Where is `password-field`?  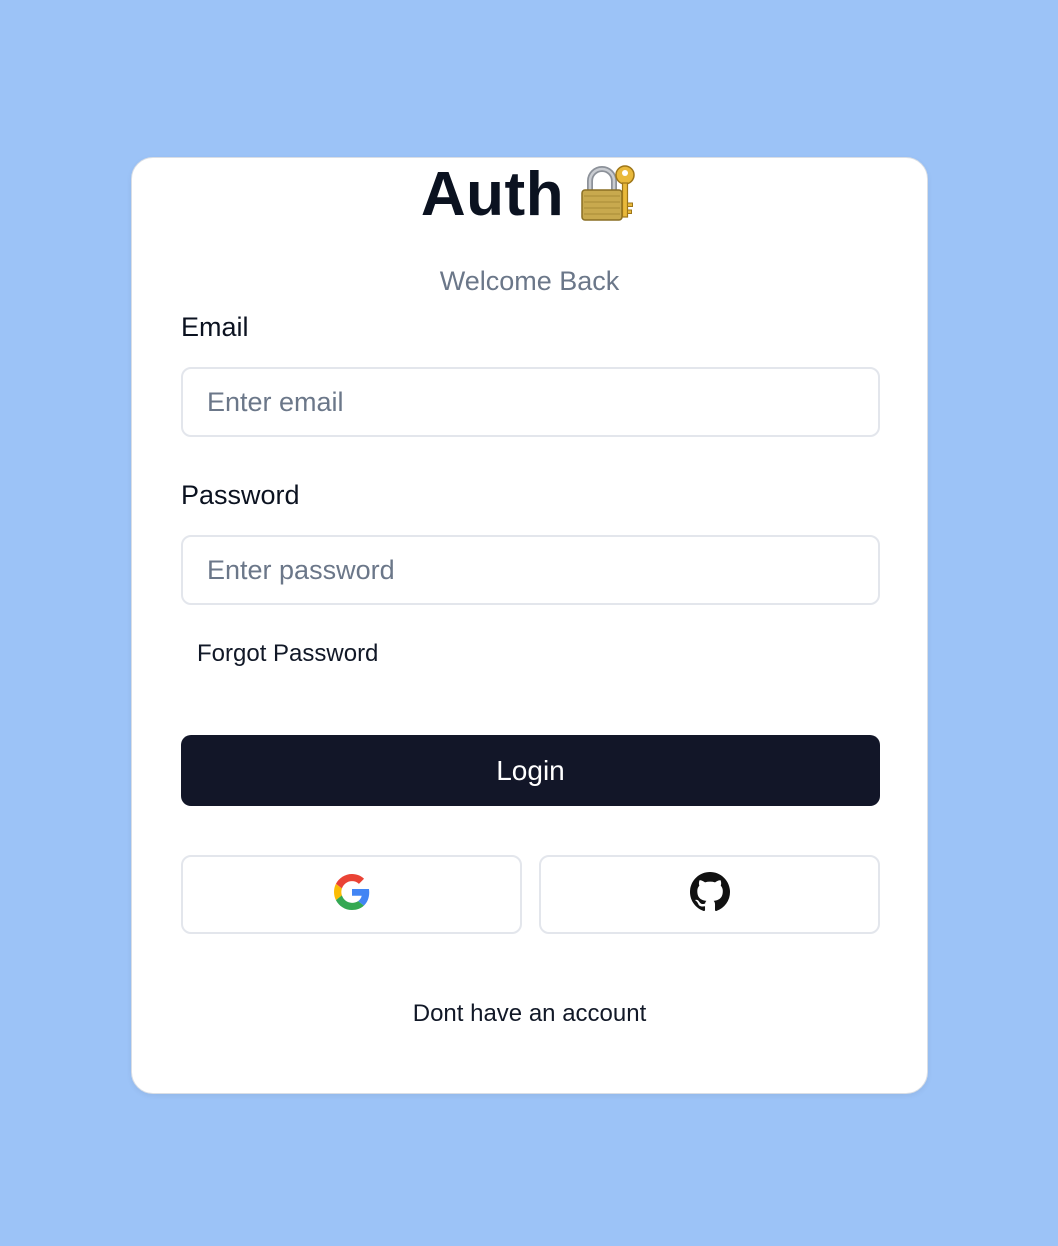
password-field is located at coordinates (530, 570).